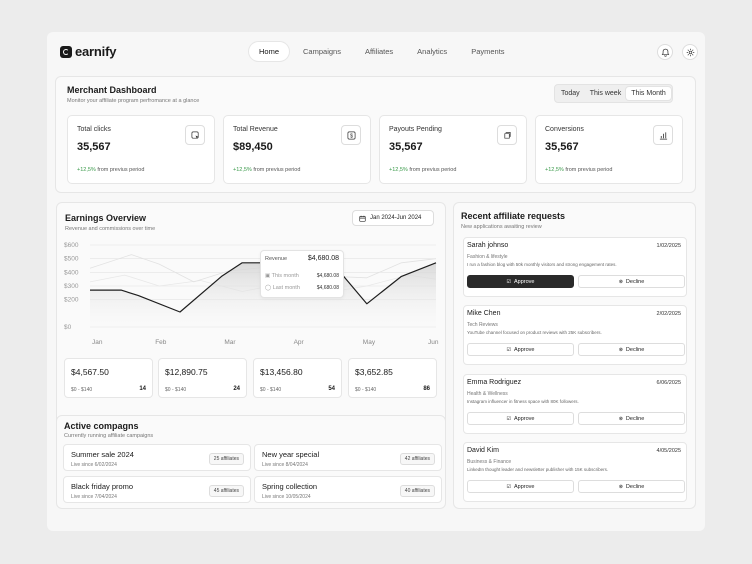 The width and height of the screenshot is (752, 564). I want to click on period-selector: Today This week This Month, so click(613, 93).